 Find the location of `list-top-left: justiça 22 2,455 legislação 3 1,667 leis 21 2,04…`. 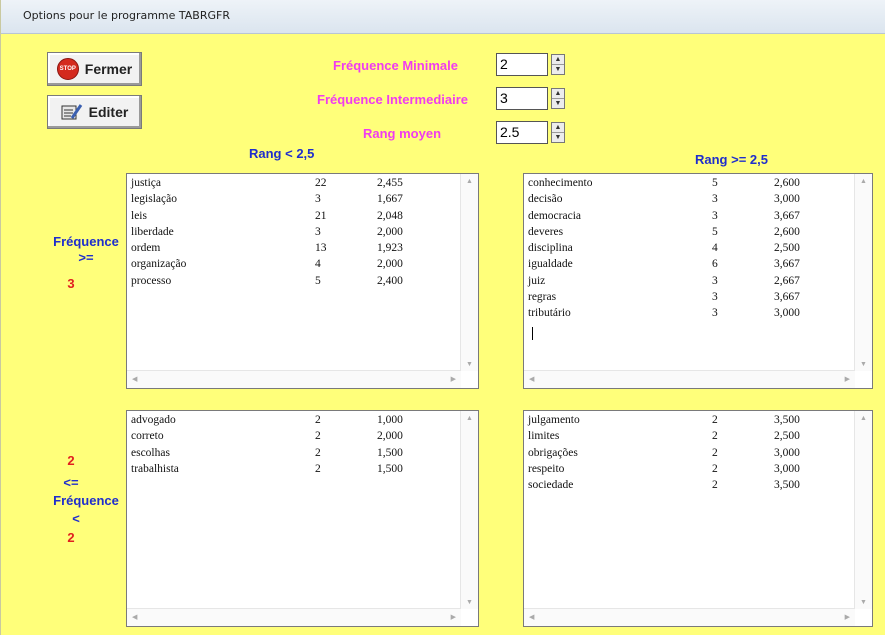

list-top-left: justiça 22 2,455 legislação 3 1,667 leis 21 2,04… is located at coordinates (302, 281).